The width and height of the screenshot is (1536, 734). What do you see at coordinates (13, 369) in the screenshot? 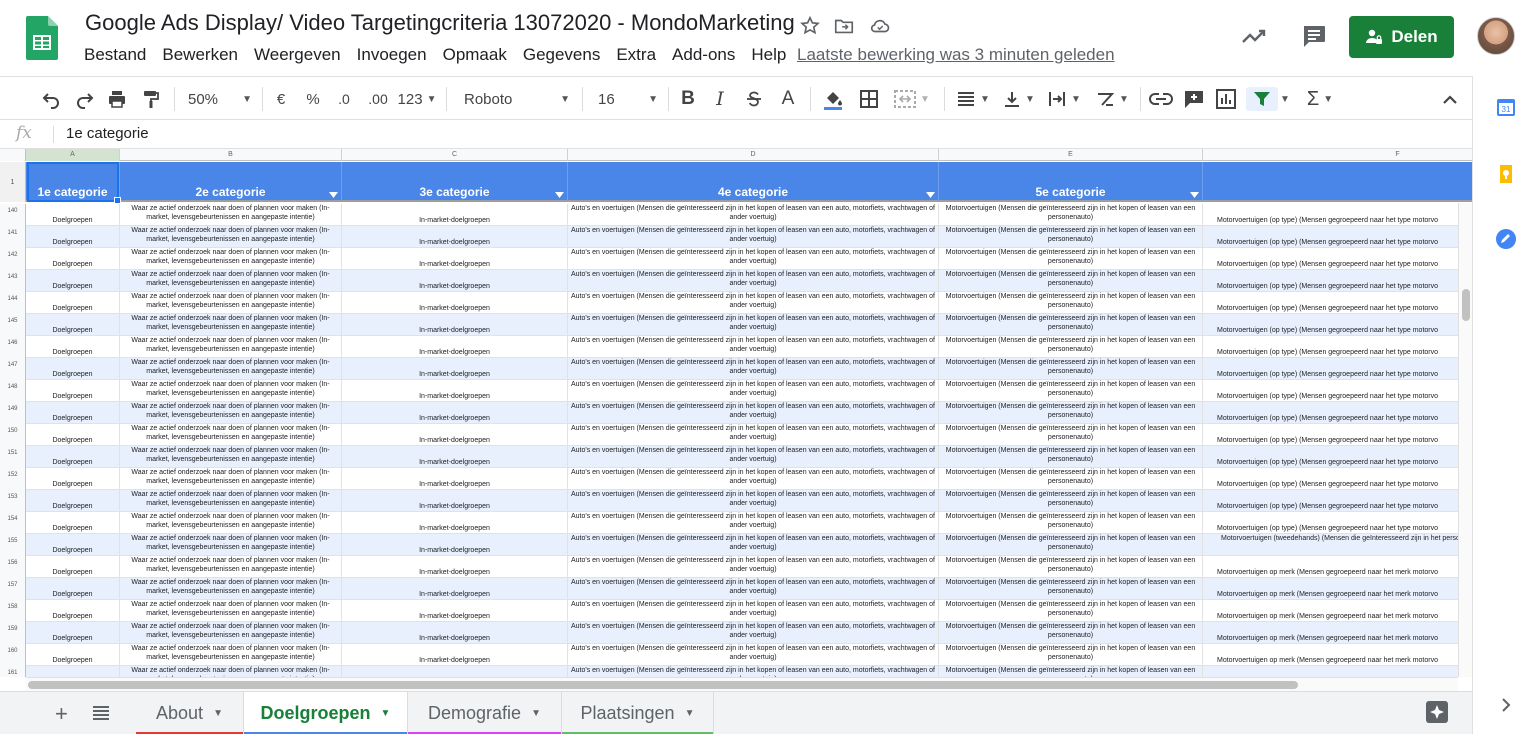
I see `row-number: 147` at bounding box center [13, 369].